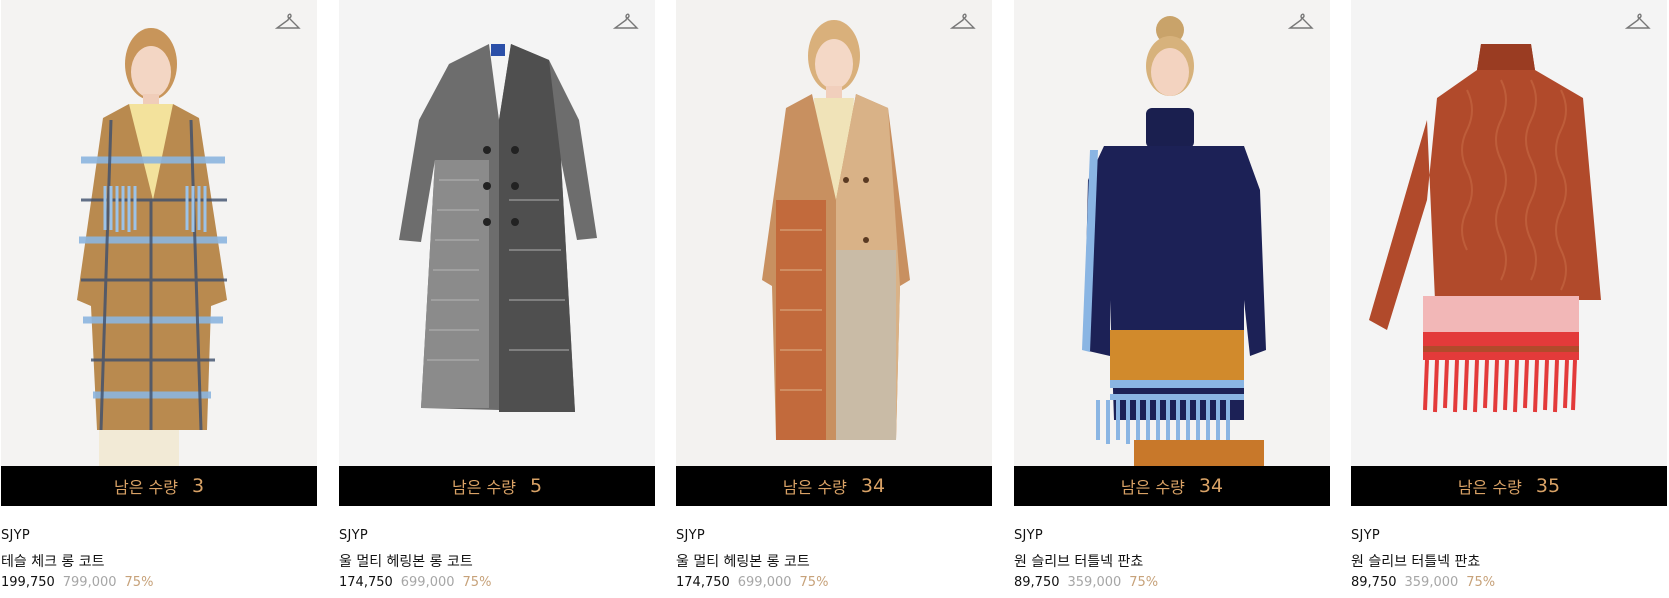  I want to click on price-row: 199,750 799,000 75%, so click(77, 582).